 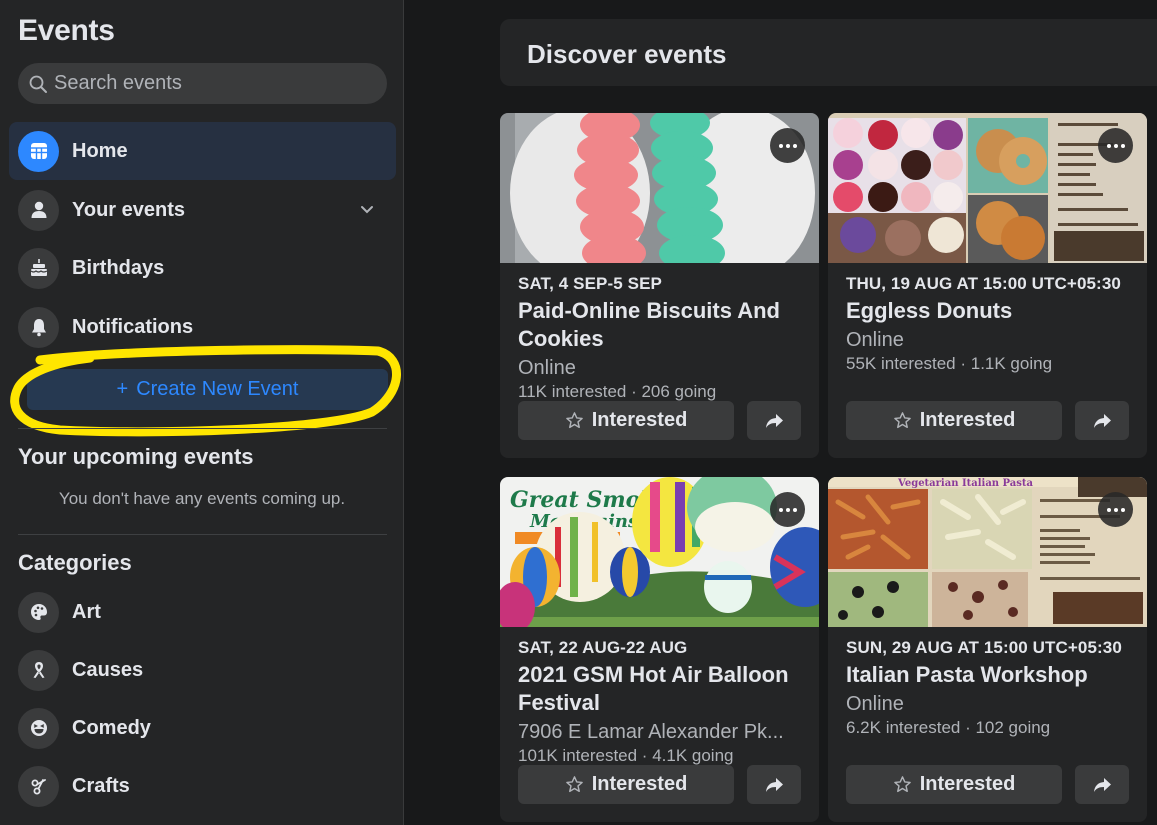 I want to click on search-box, so click(x=202, y=83).